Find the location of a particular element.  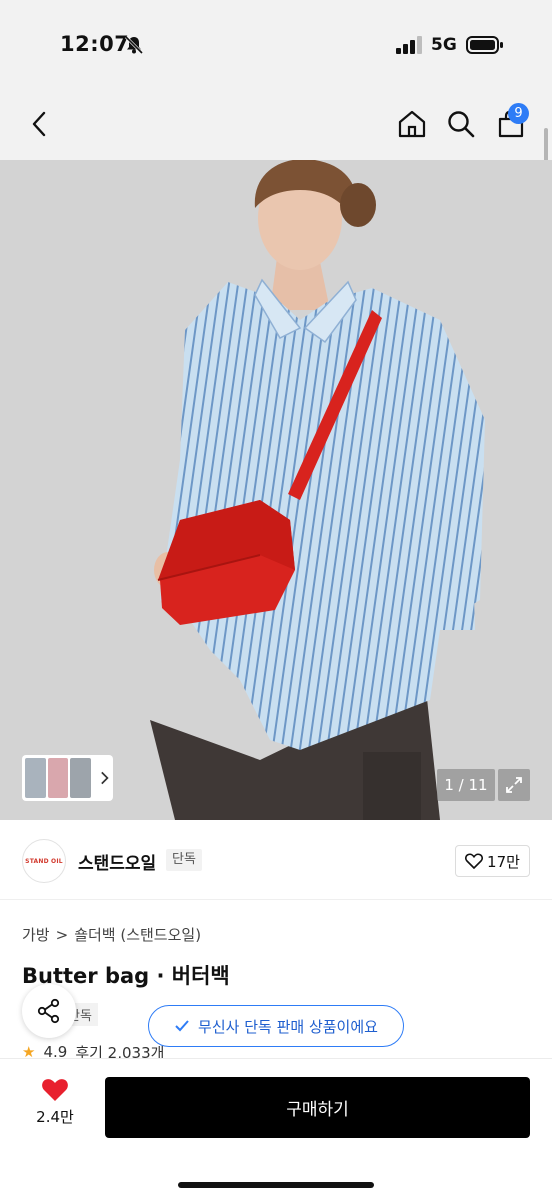

expand-image-button is located at coordinates (514, 785).